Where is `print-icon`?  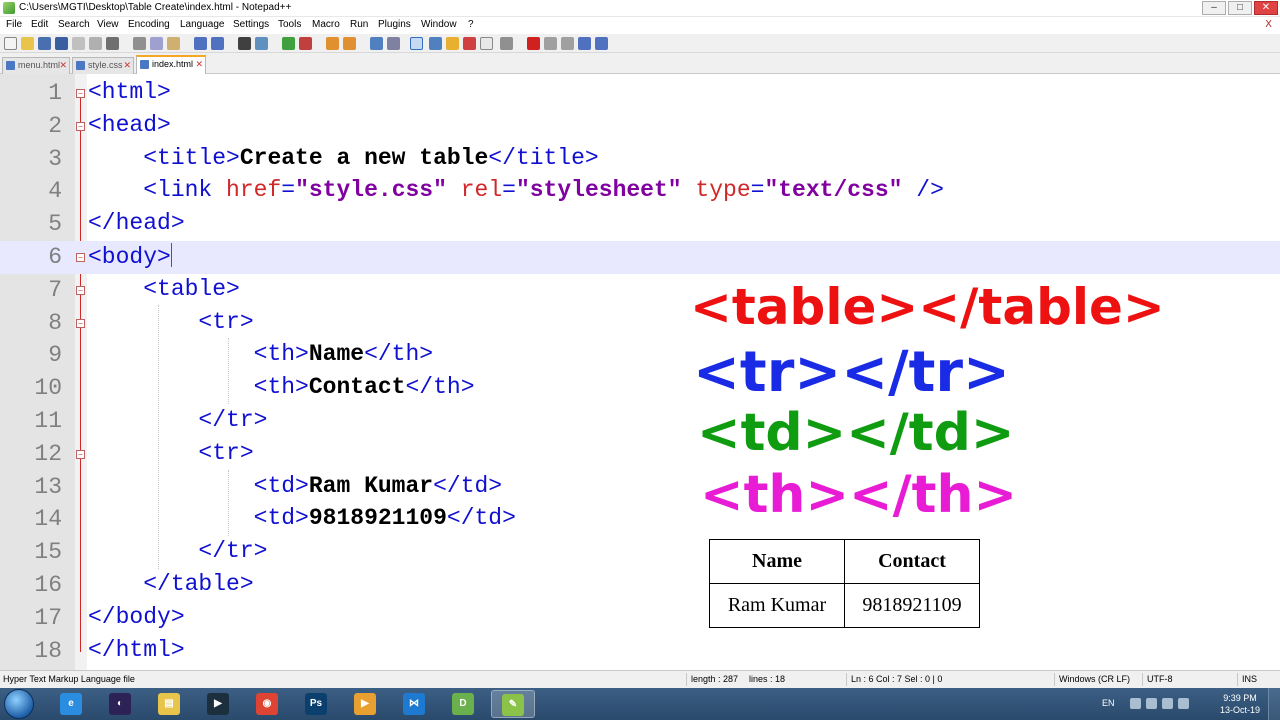
print-icon is located at coordinates (112, 43).